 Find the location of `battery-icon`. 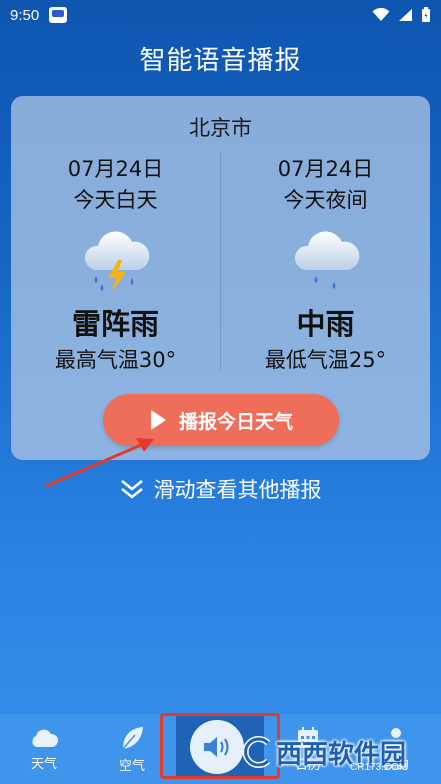

battery-icon is located at coordinates (426, 14).